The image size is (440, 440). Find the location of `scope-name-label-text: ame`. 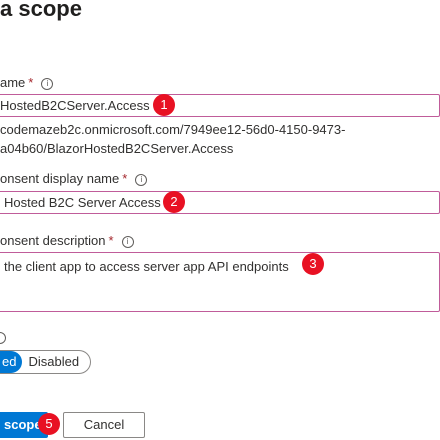

scope-name-label-text: ame is located at coordinates (13, 82).